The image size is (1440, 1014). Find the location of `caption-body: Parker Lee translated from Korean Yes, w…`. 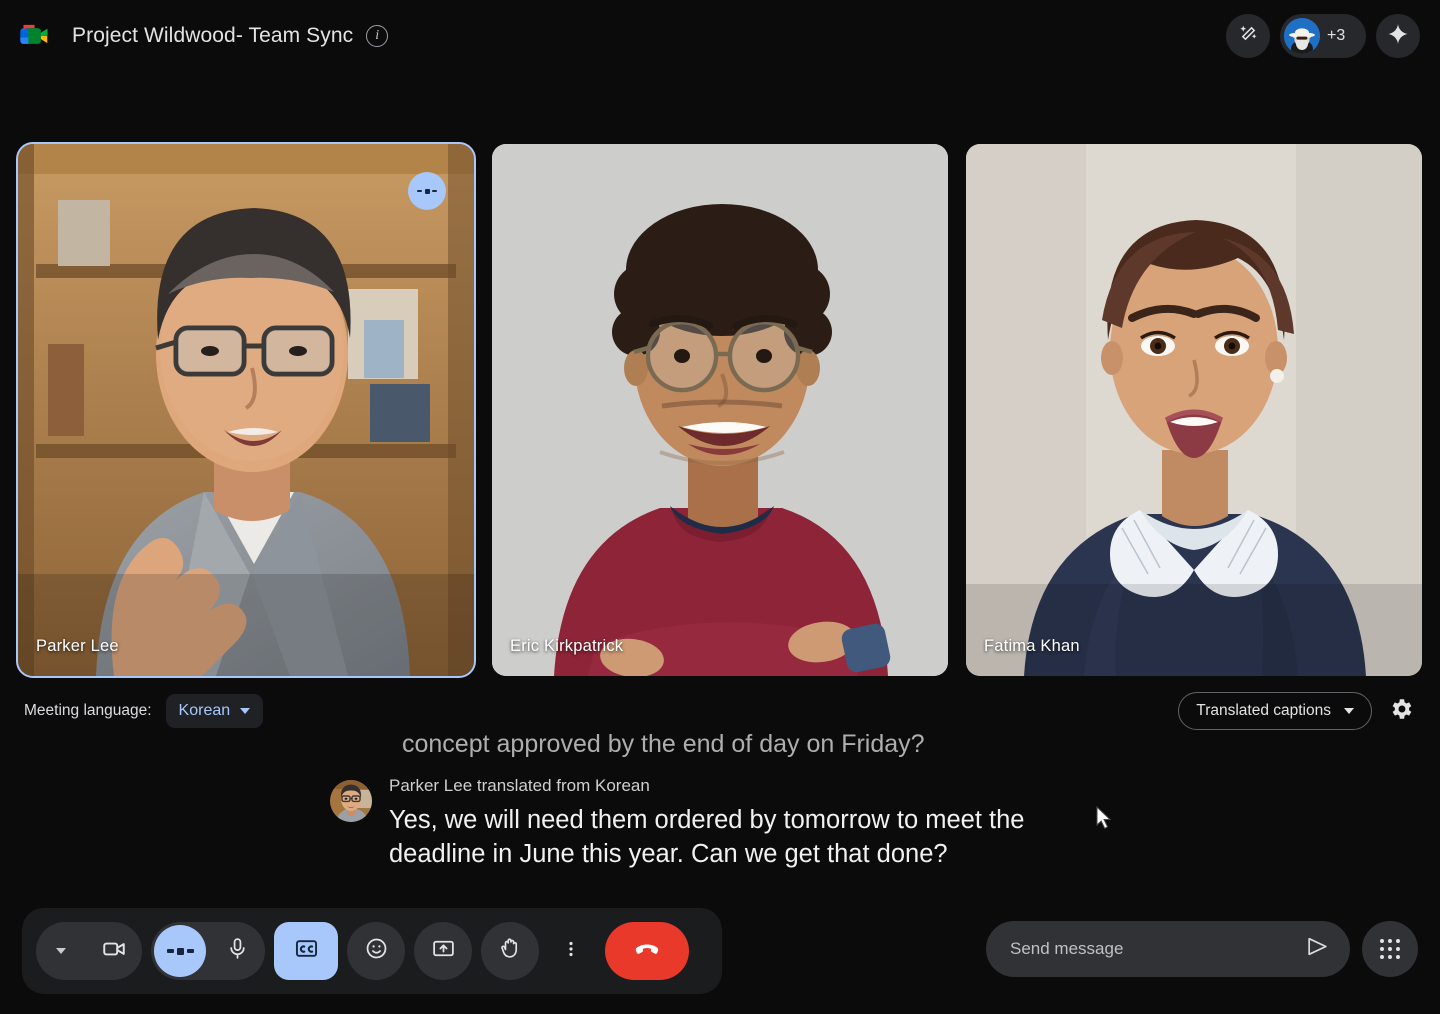

caption-body: Parker Lee translated from Korean Yes, w… is located at coordinates (739, 823).